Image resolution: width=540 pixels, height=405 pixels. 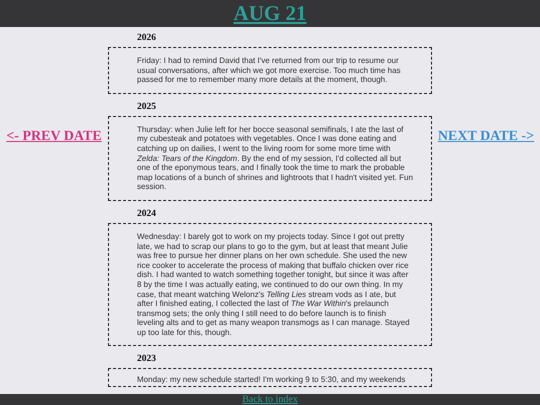 I want to click on year-heading: 2023, so click(x=147, y=359).